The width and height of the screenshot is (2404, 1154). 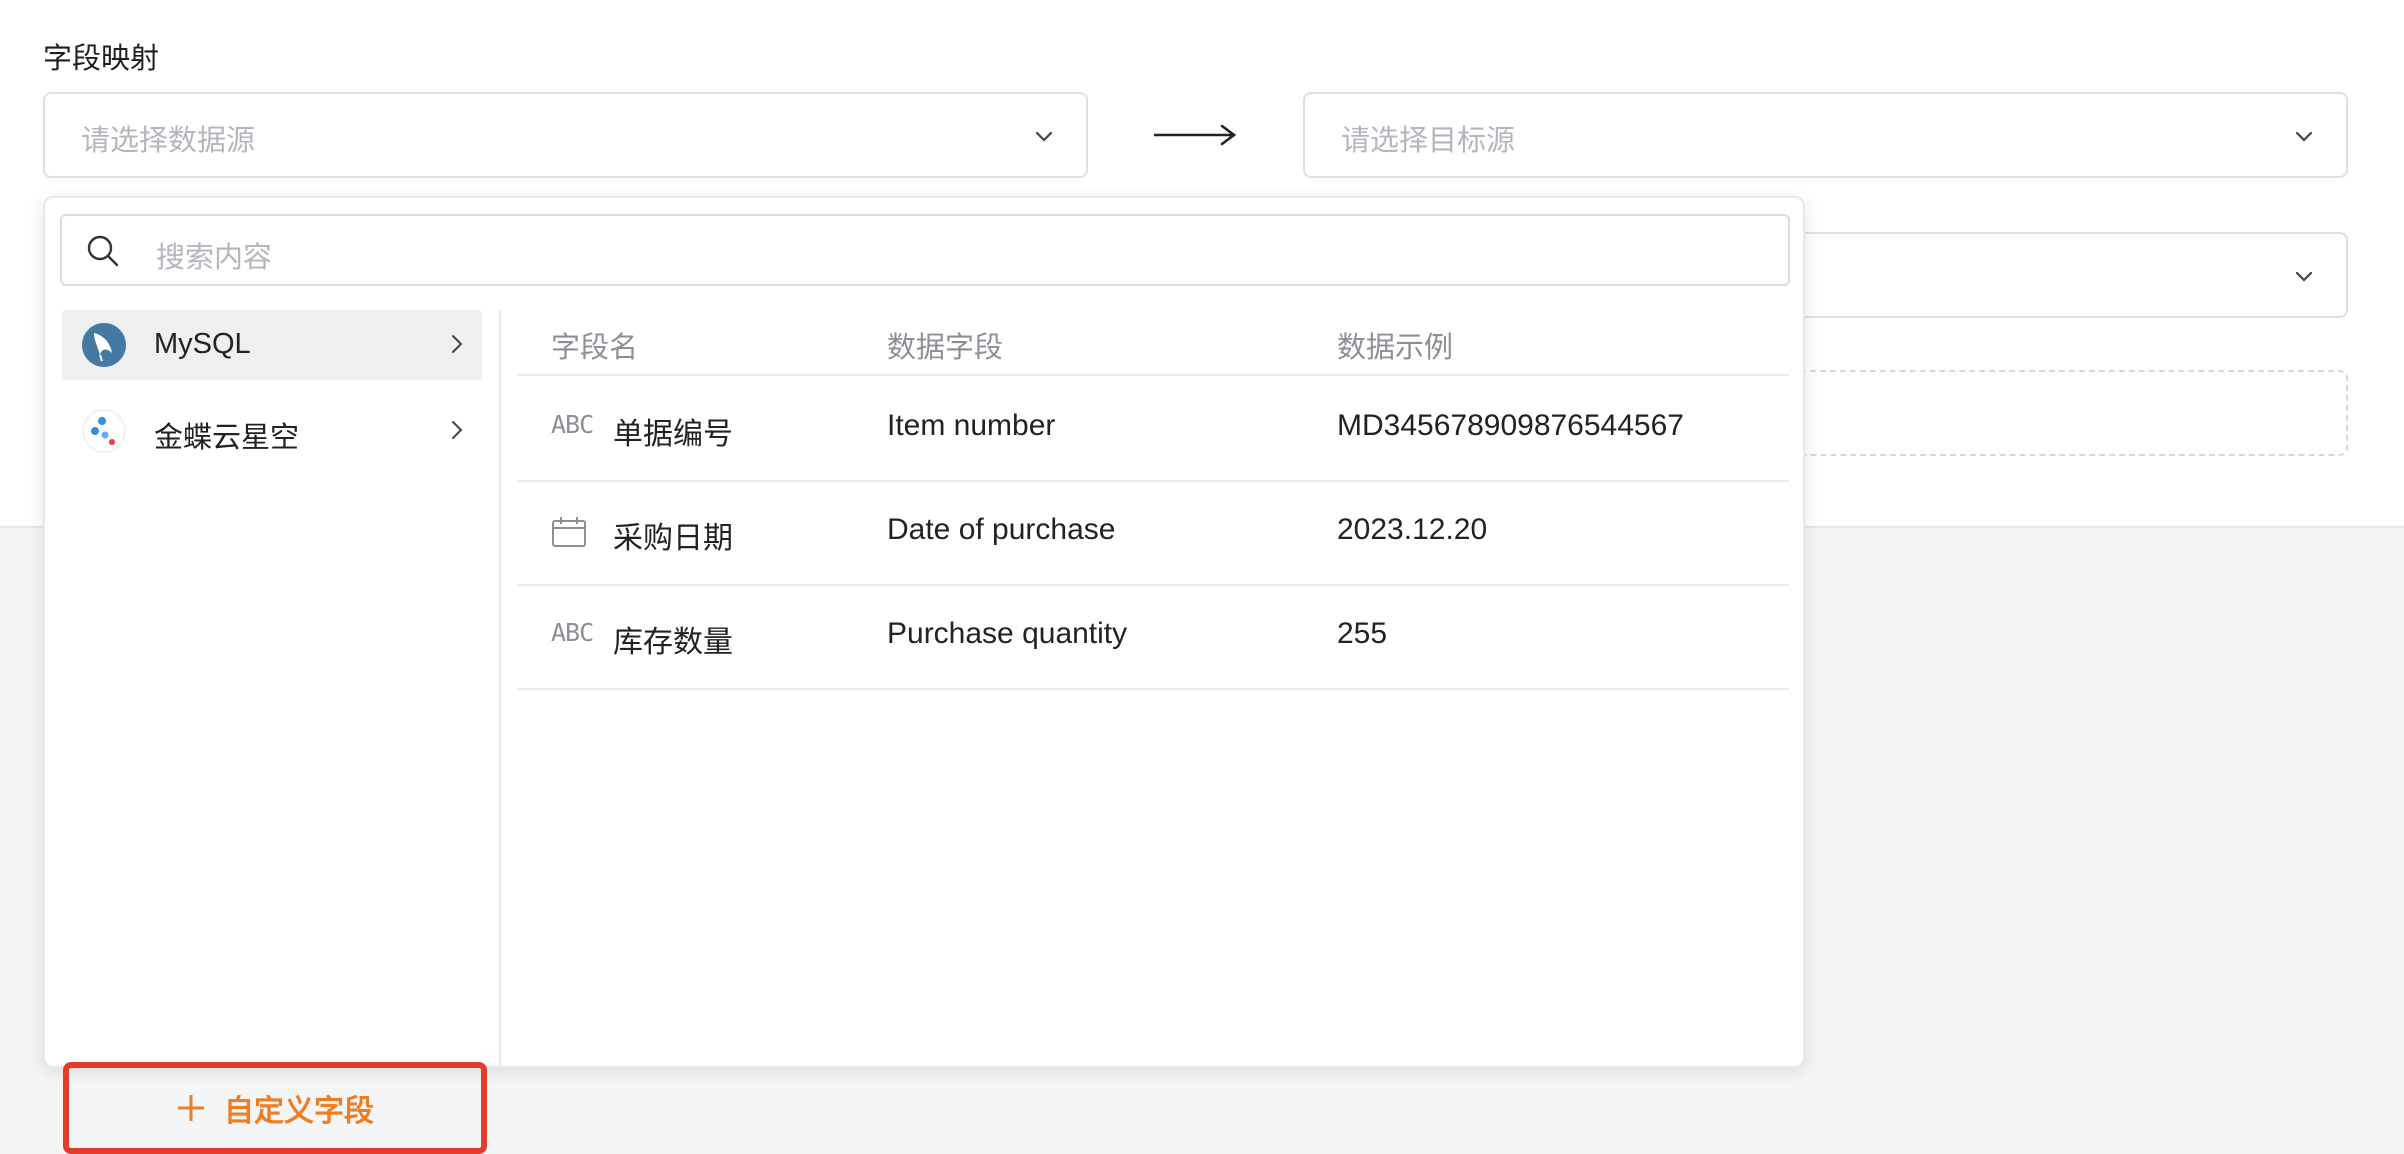 What do you see at coordinates (191, 1108) in the screenshot?
I see `plus-icon` at bounding box center [191, 1108].